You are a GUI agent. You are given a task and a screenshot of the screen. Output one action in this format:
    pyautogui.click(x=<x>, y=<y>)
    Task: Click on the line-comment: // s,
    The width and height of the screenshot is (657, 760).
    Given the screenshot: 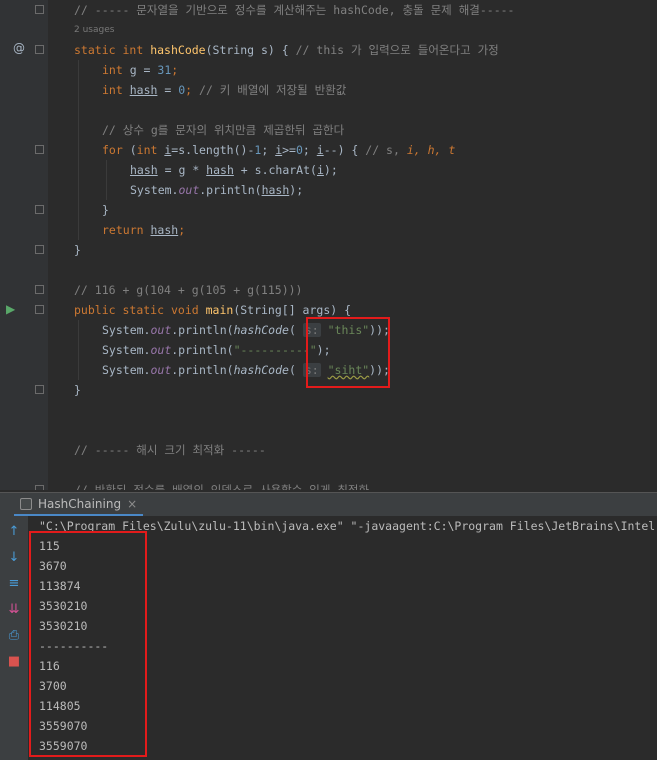 What is the action you would take?
    pyautogui.click(x=386, y=150)
    